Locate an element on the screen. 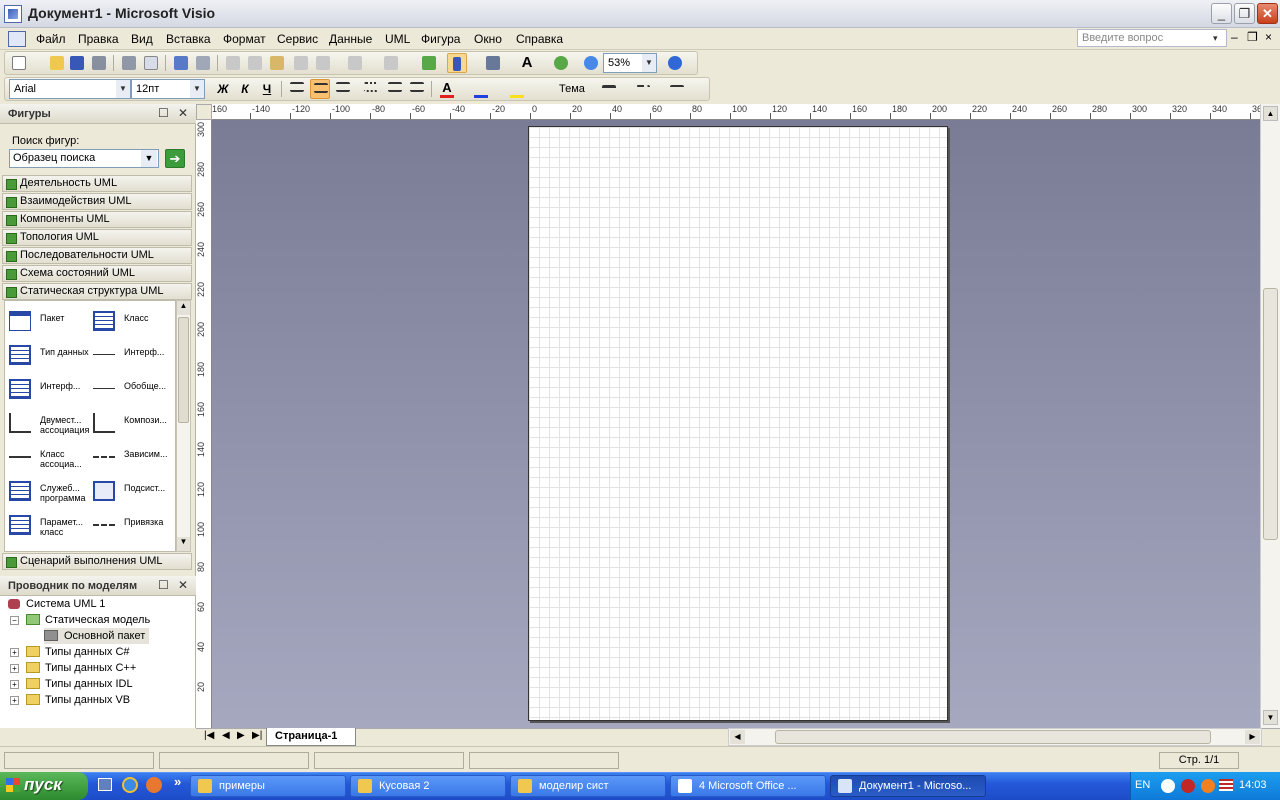 The height and width of the screenshot is (800, 1280). document-icon is located at coordinates (17, 39).